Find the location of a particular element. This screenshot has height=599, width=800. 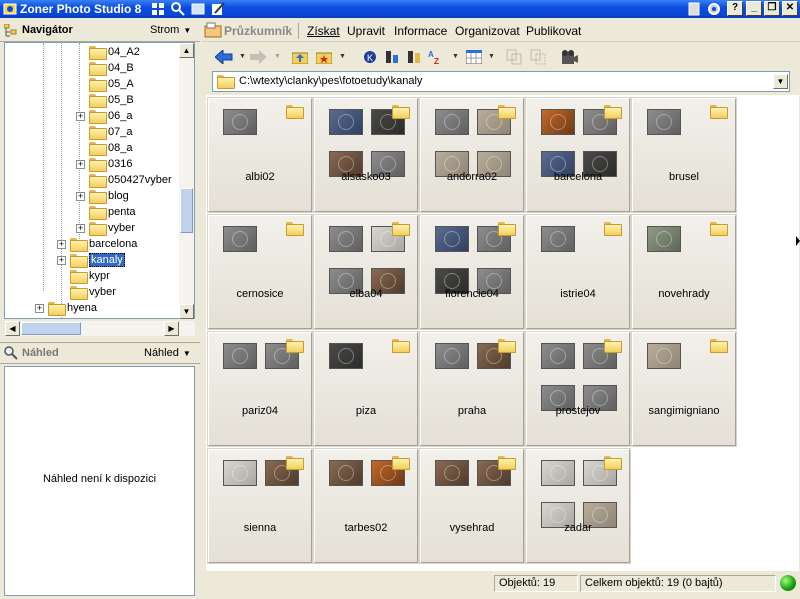

splitter-arrow-icon is located at coordinates (798, 241).